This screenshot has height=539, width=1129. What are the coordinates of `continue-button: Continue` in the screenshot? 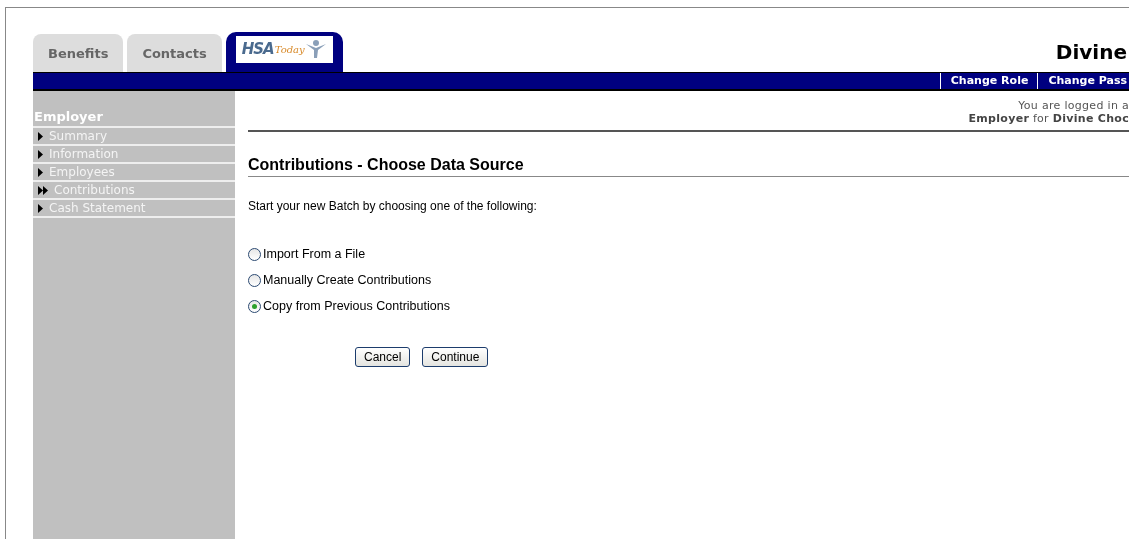 It's located at (455, 357).